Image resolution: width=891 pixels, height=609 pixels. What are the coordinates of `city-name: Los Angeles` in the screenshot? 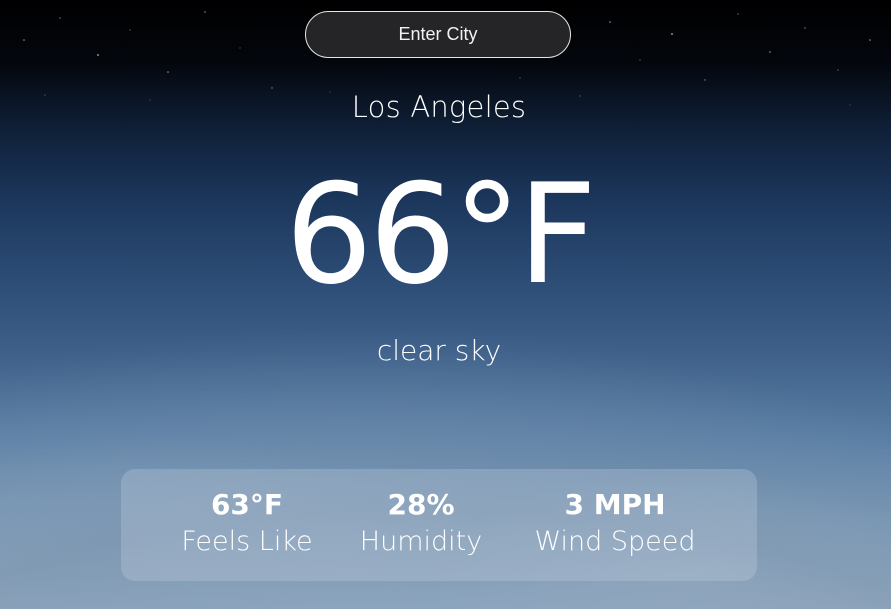 It's located at (439, 107).